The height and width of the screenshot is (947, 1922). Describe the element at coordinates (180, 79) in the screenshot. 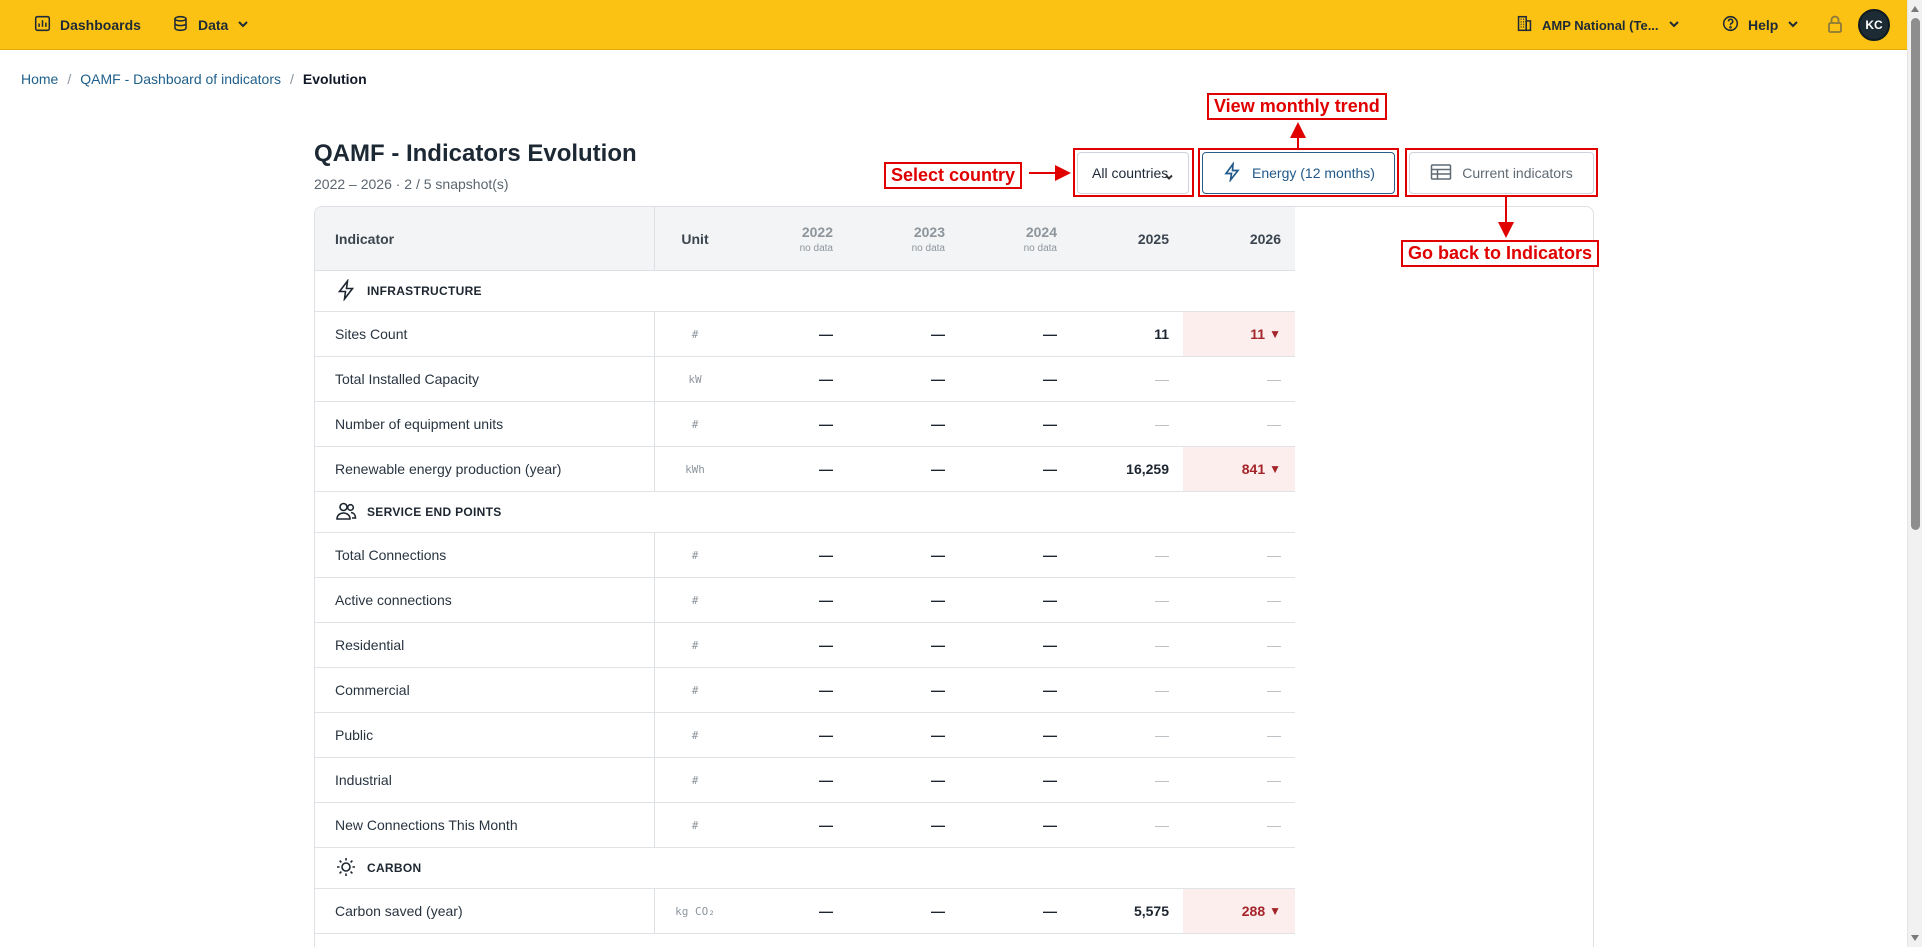

I see `breadcrumb-dashboard-link: QAMF - Dashboard of indicators` at that location.